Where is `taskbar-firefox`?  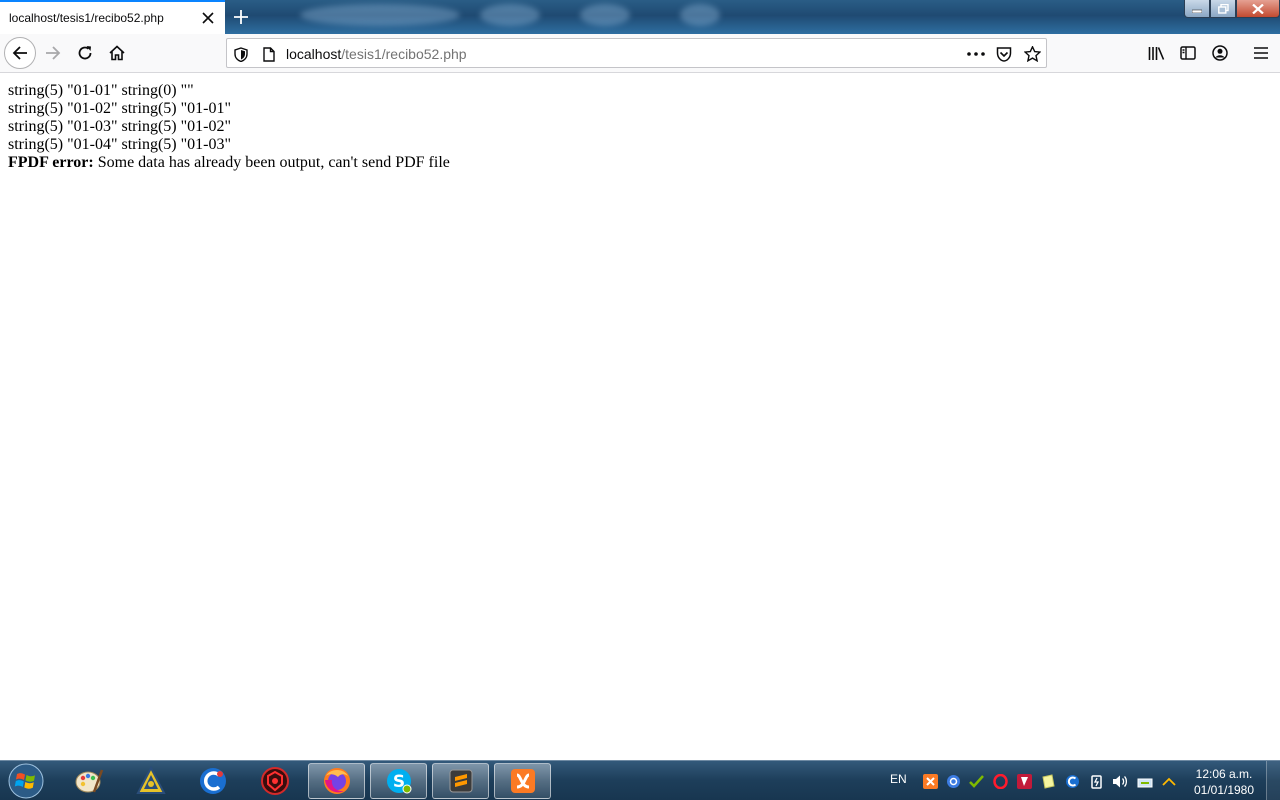
taskbar-firefox is located at coordinates (336, 781).